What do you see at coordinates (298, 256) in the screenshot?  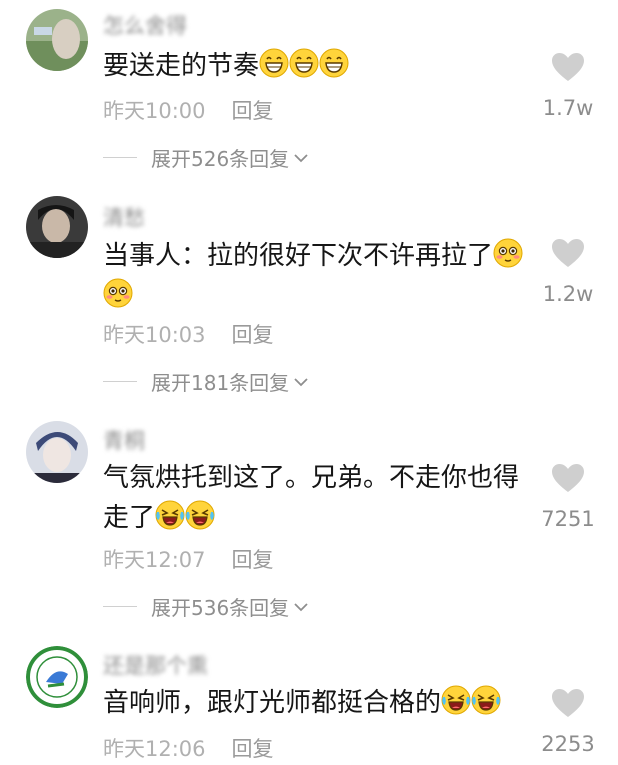 I see `comment-text-content: 当事人：拉的很好下次不许再拉了` at bounding box center [298, 256].